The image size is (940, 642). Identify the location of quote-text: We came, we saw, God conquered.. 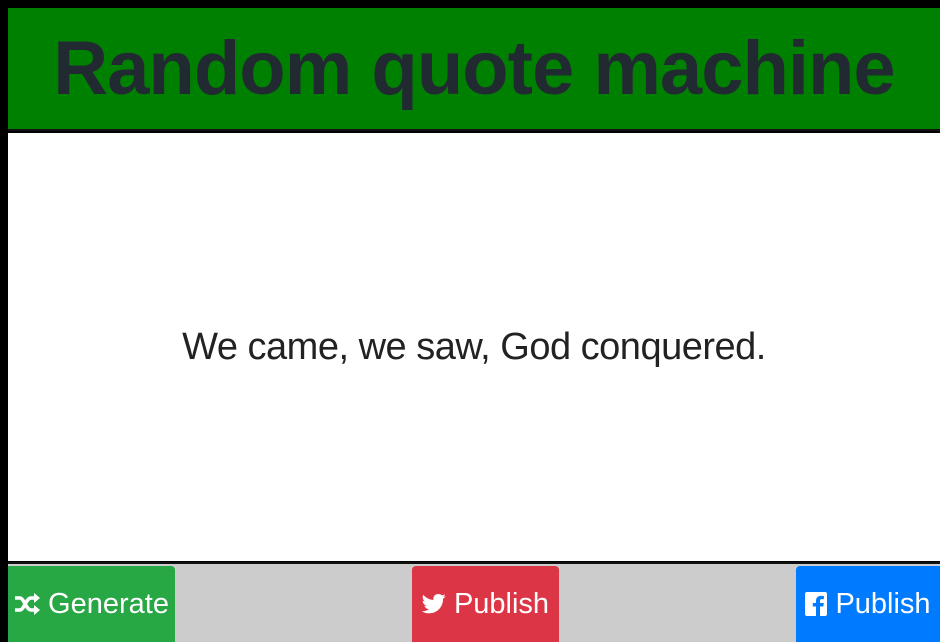
(474, 346).